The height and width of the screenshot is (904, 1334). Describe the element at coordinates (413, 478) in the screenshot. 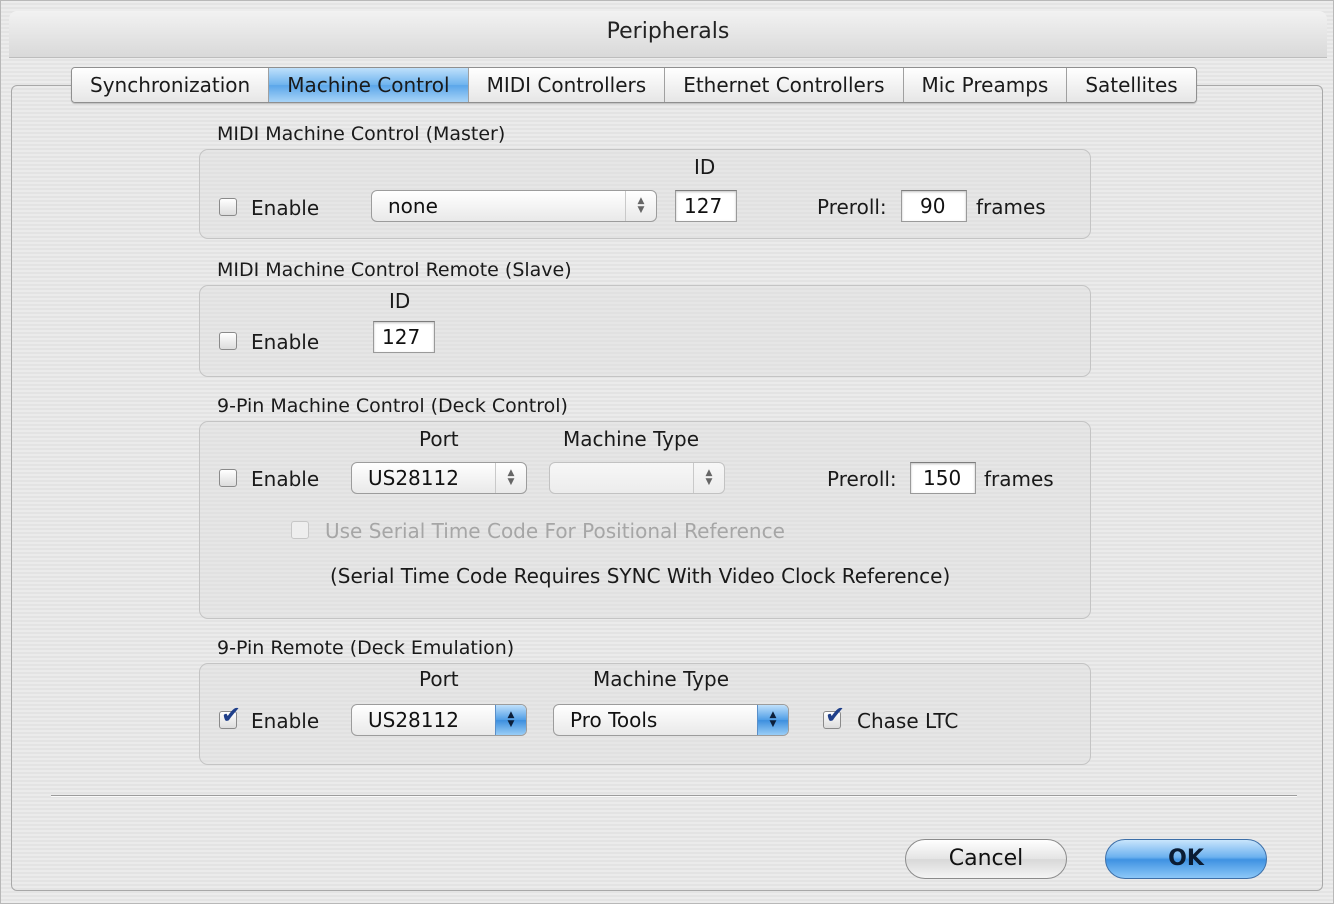

I see `ninepin-control-port-value: US28112` at that location.